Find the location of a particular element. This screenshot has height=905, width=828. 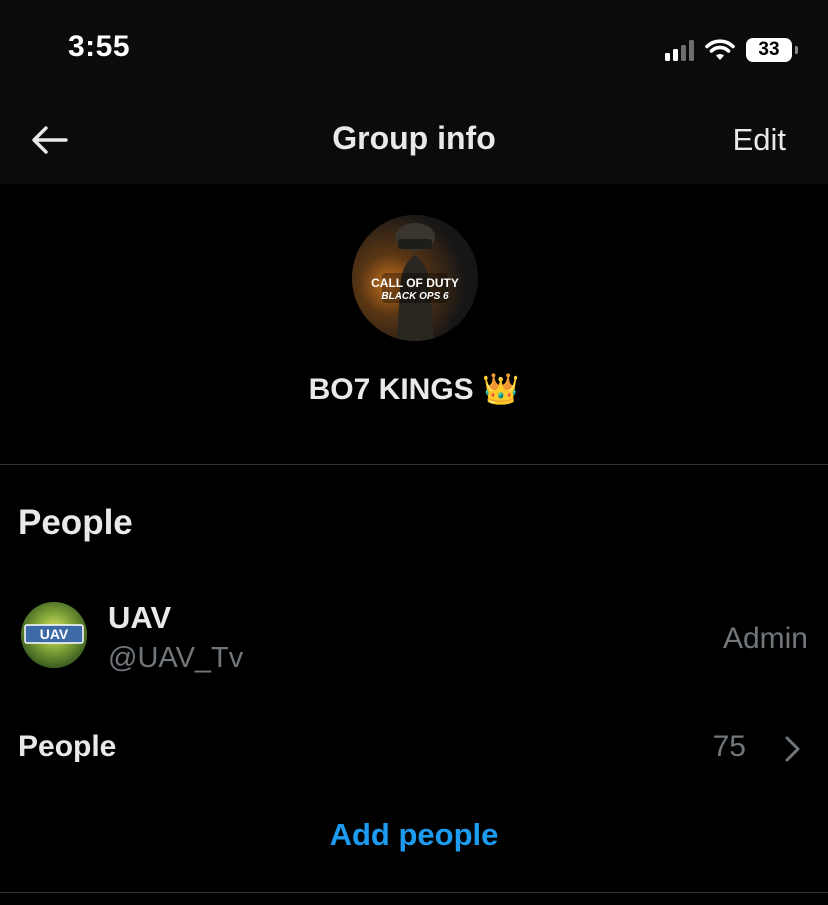

status-icons: 33 is located at coordinates (731, 50).